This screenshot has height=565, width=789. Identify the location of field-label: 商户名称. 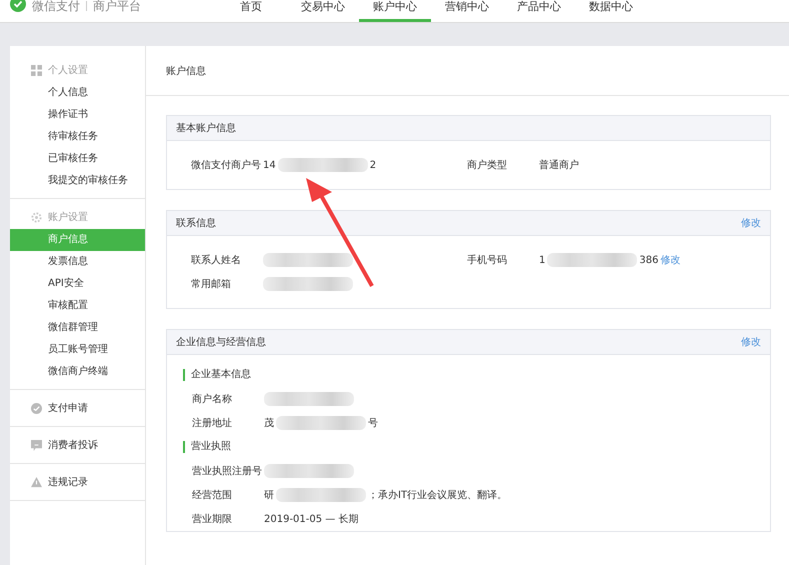
(212, 399).